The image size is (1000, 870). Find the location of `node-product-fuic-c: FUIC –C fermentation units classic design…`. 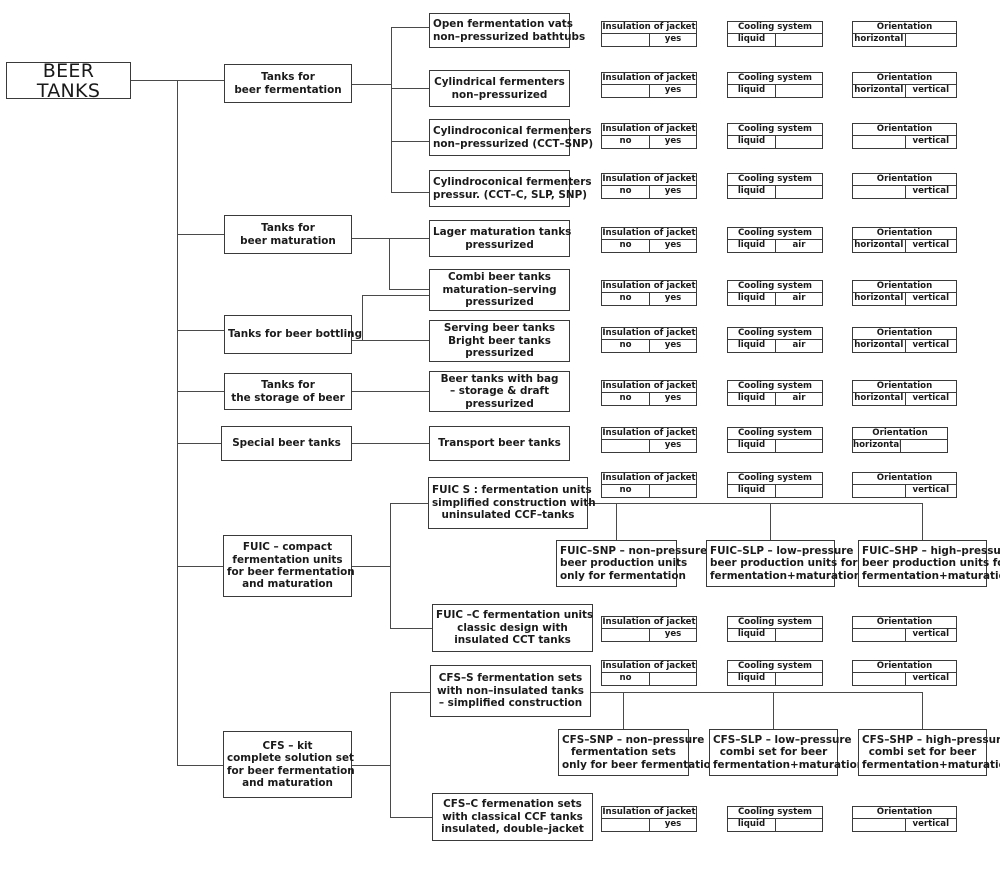

node-product-fuic-c: FUIC –C fermentation units classic design… is located at coordinates (512, 628).